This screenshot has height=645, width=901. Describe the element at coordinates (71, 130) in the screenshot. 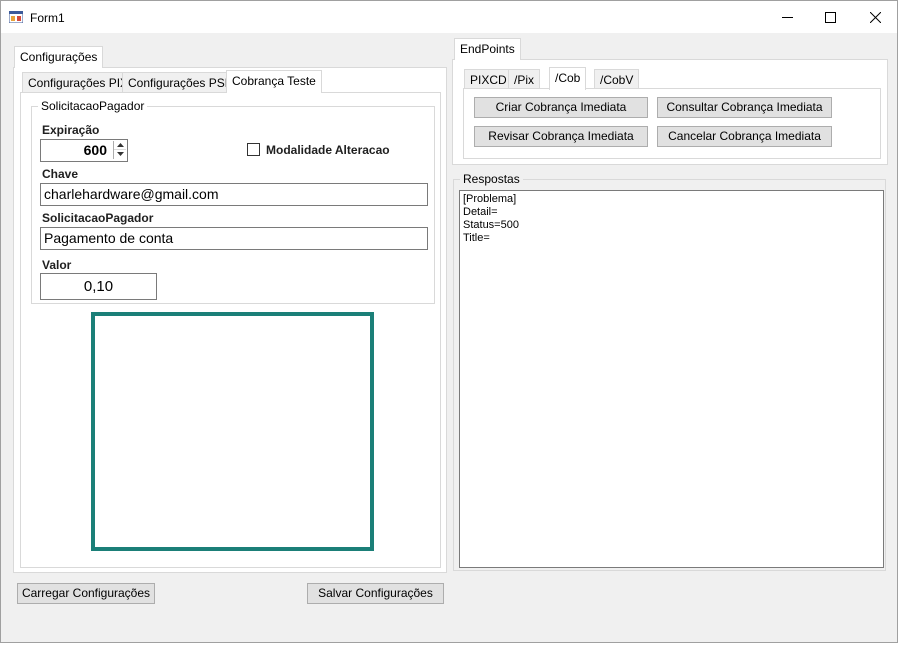

I see `expiracao-label: Expiração` at that location.